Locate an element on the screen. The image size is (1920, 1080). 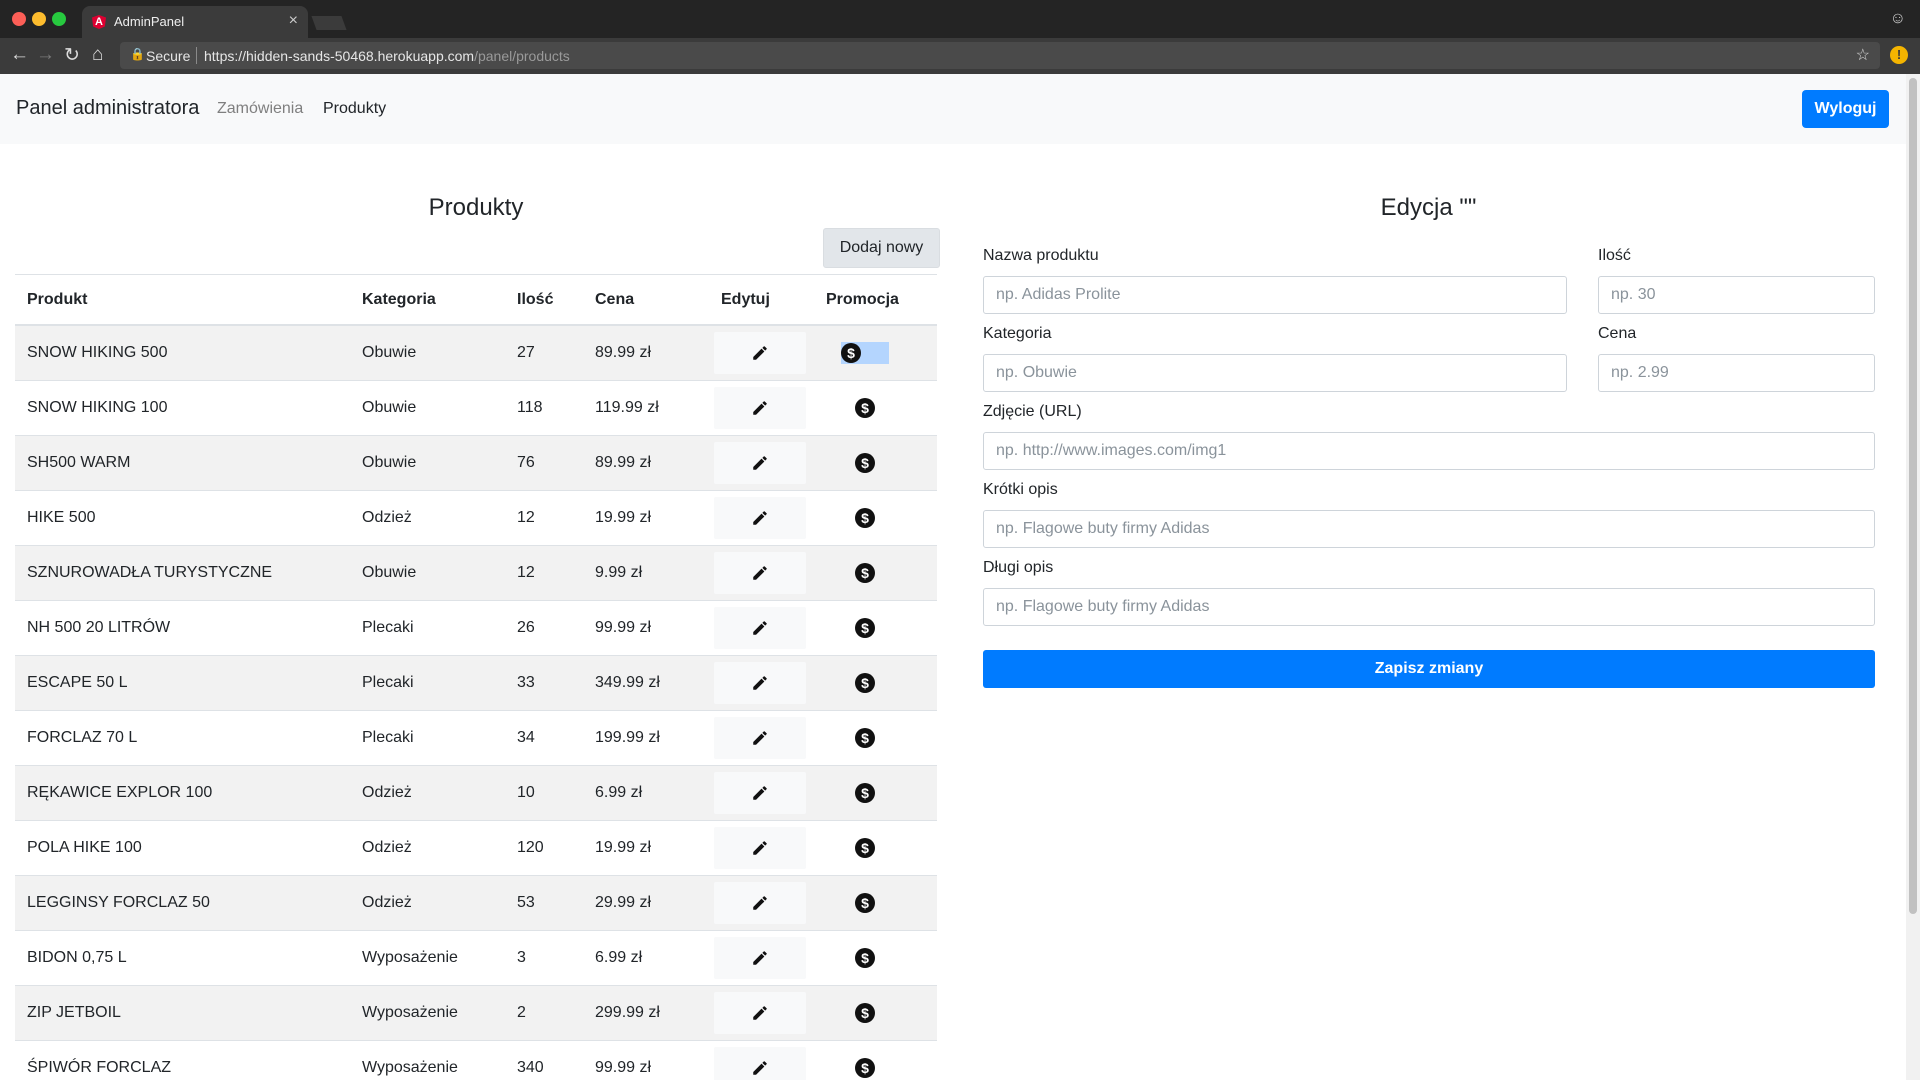
new-tab-button is located at coordinates (329, 23).